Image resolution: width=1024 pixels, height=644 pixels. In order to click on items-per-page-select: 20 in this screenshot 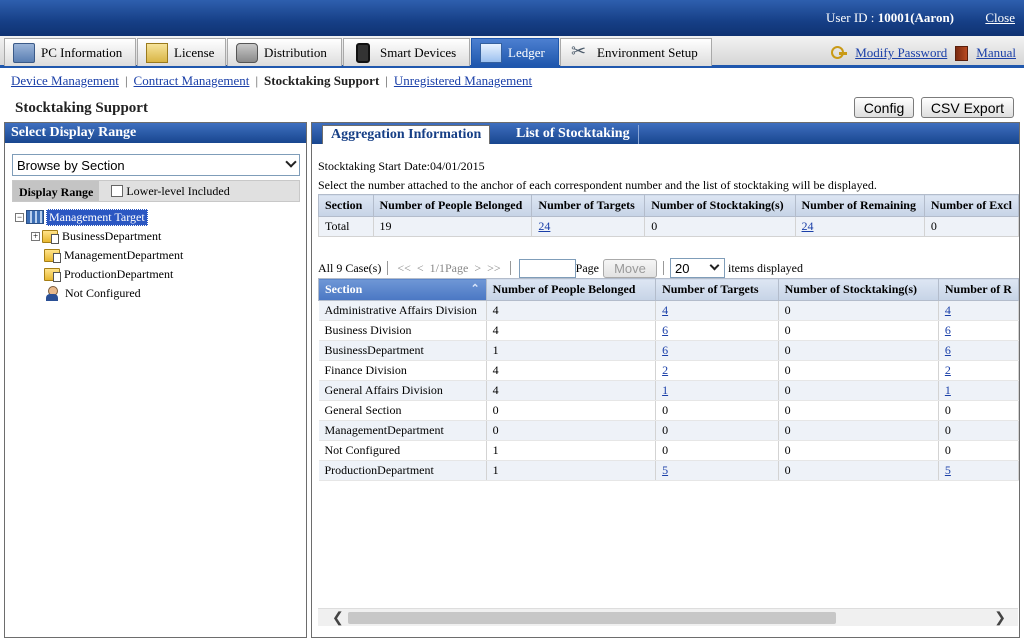, I will do `click(697, 268)`.